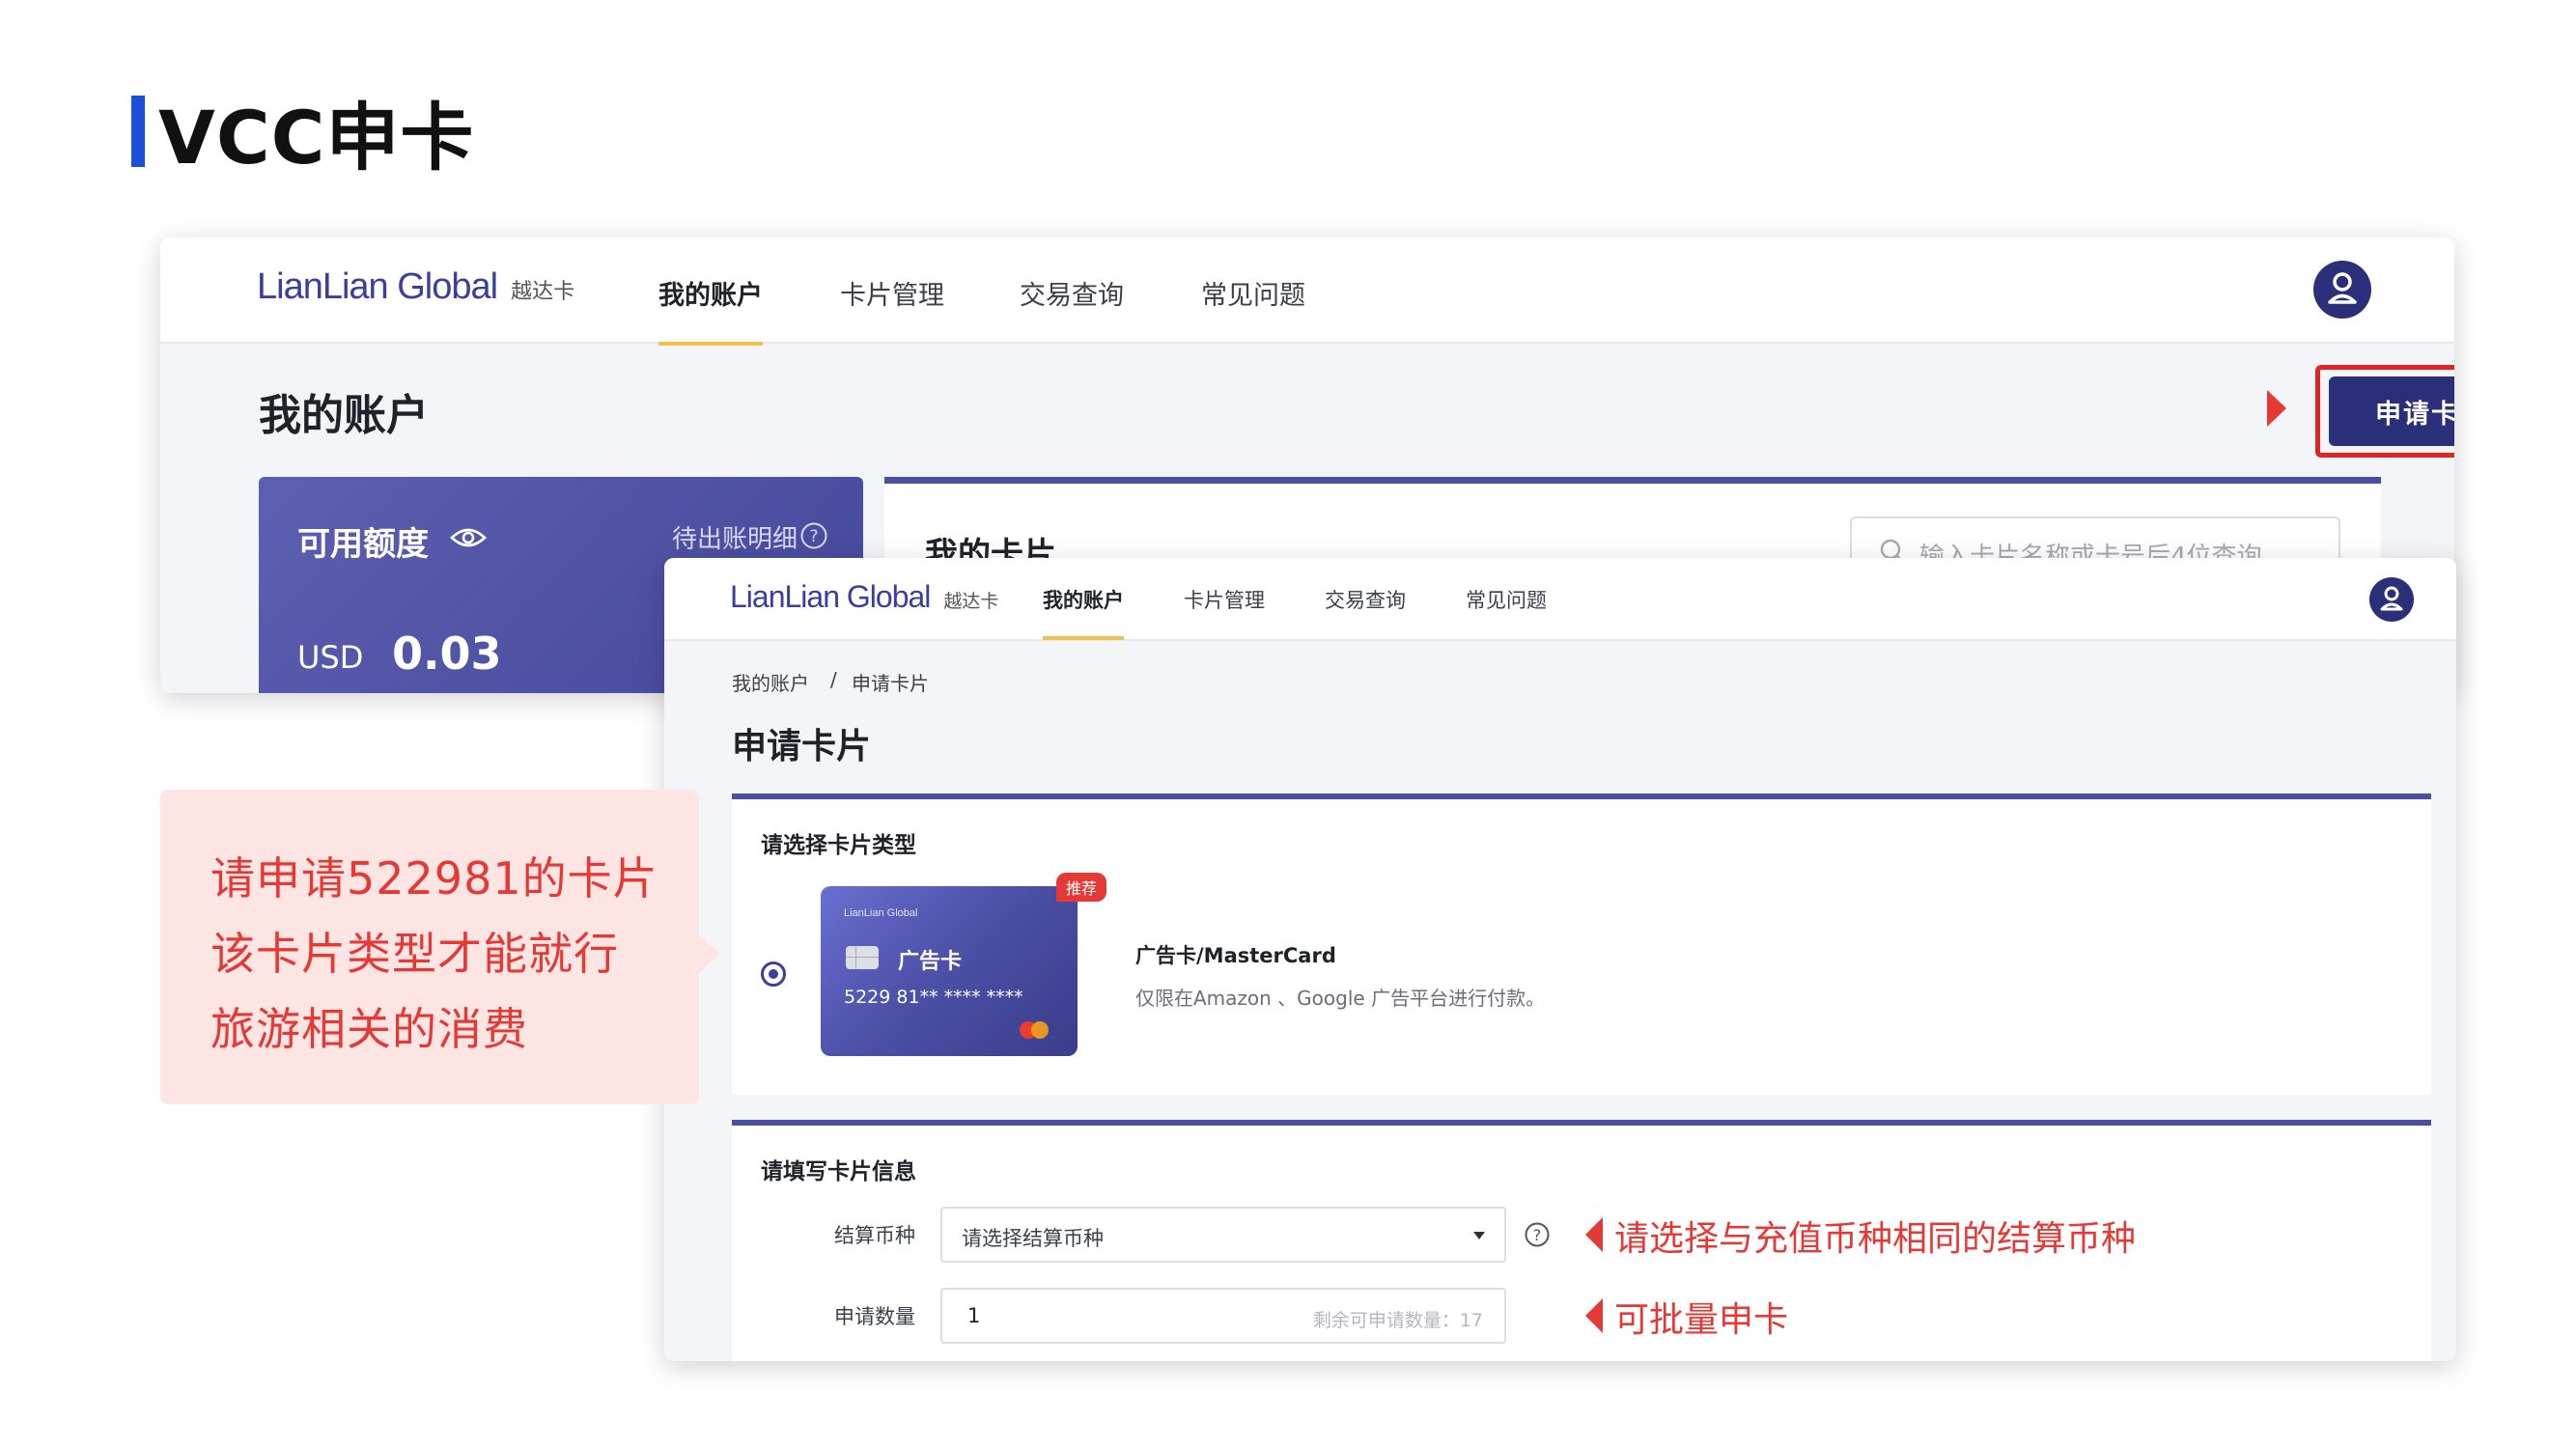  What do you see at coordinates (735, 537) in the screenshot?
I see `pending-bill-link: 待出账明细` at bounding box center [735, 537].